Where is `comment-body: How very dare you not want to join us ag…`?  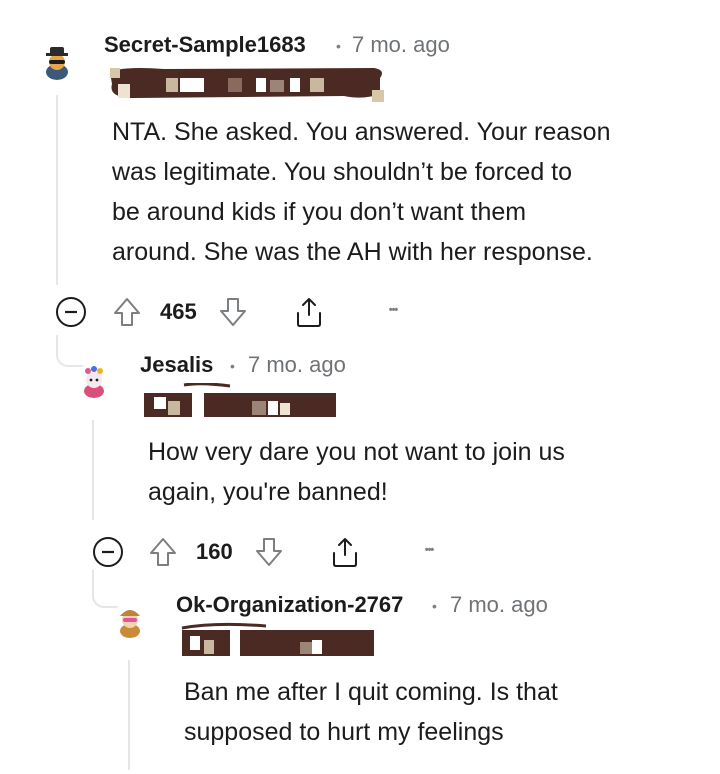 comment-body: How very dare you not want to join us ag… is located at coordinates (418, 472).